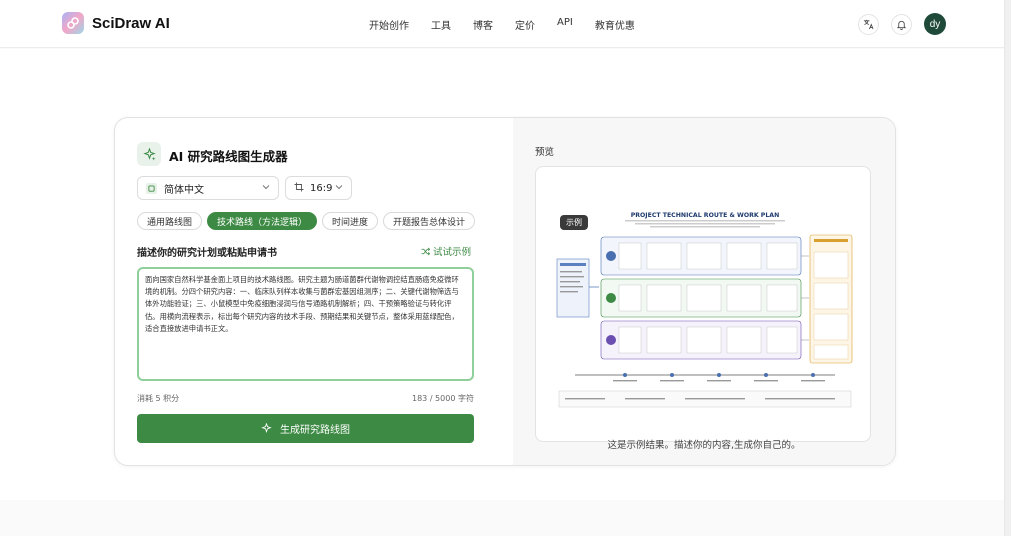  Describe the element at coordinates (73, 23) in the screenshot. I see `logo-icon` at that location.